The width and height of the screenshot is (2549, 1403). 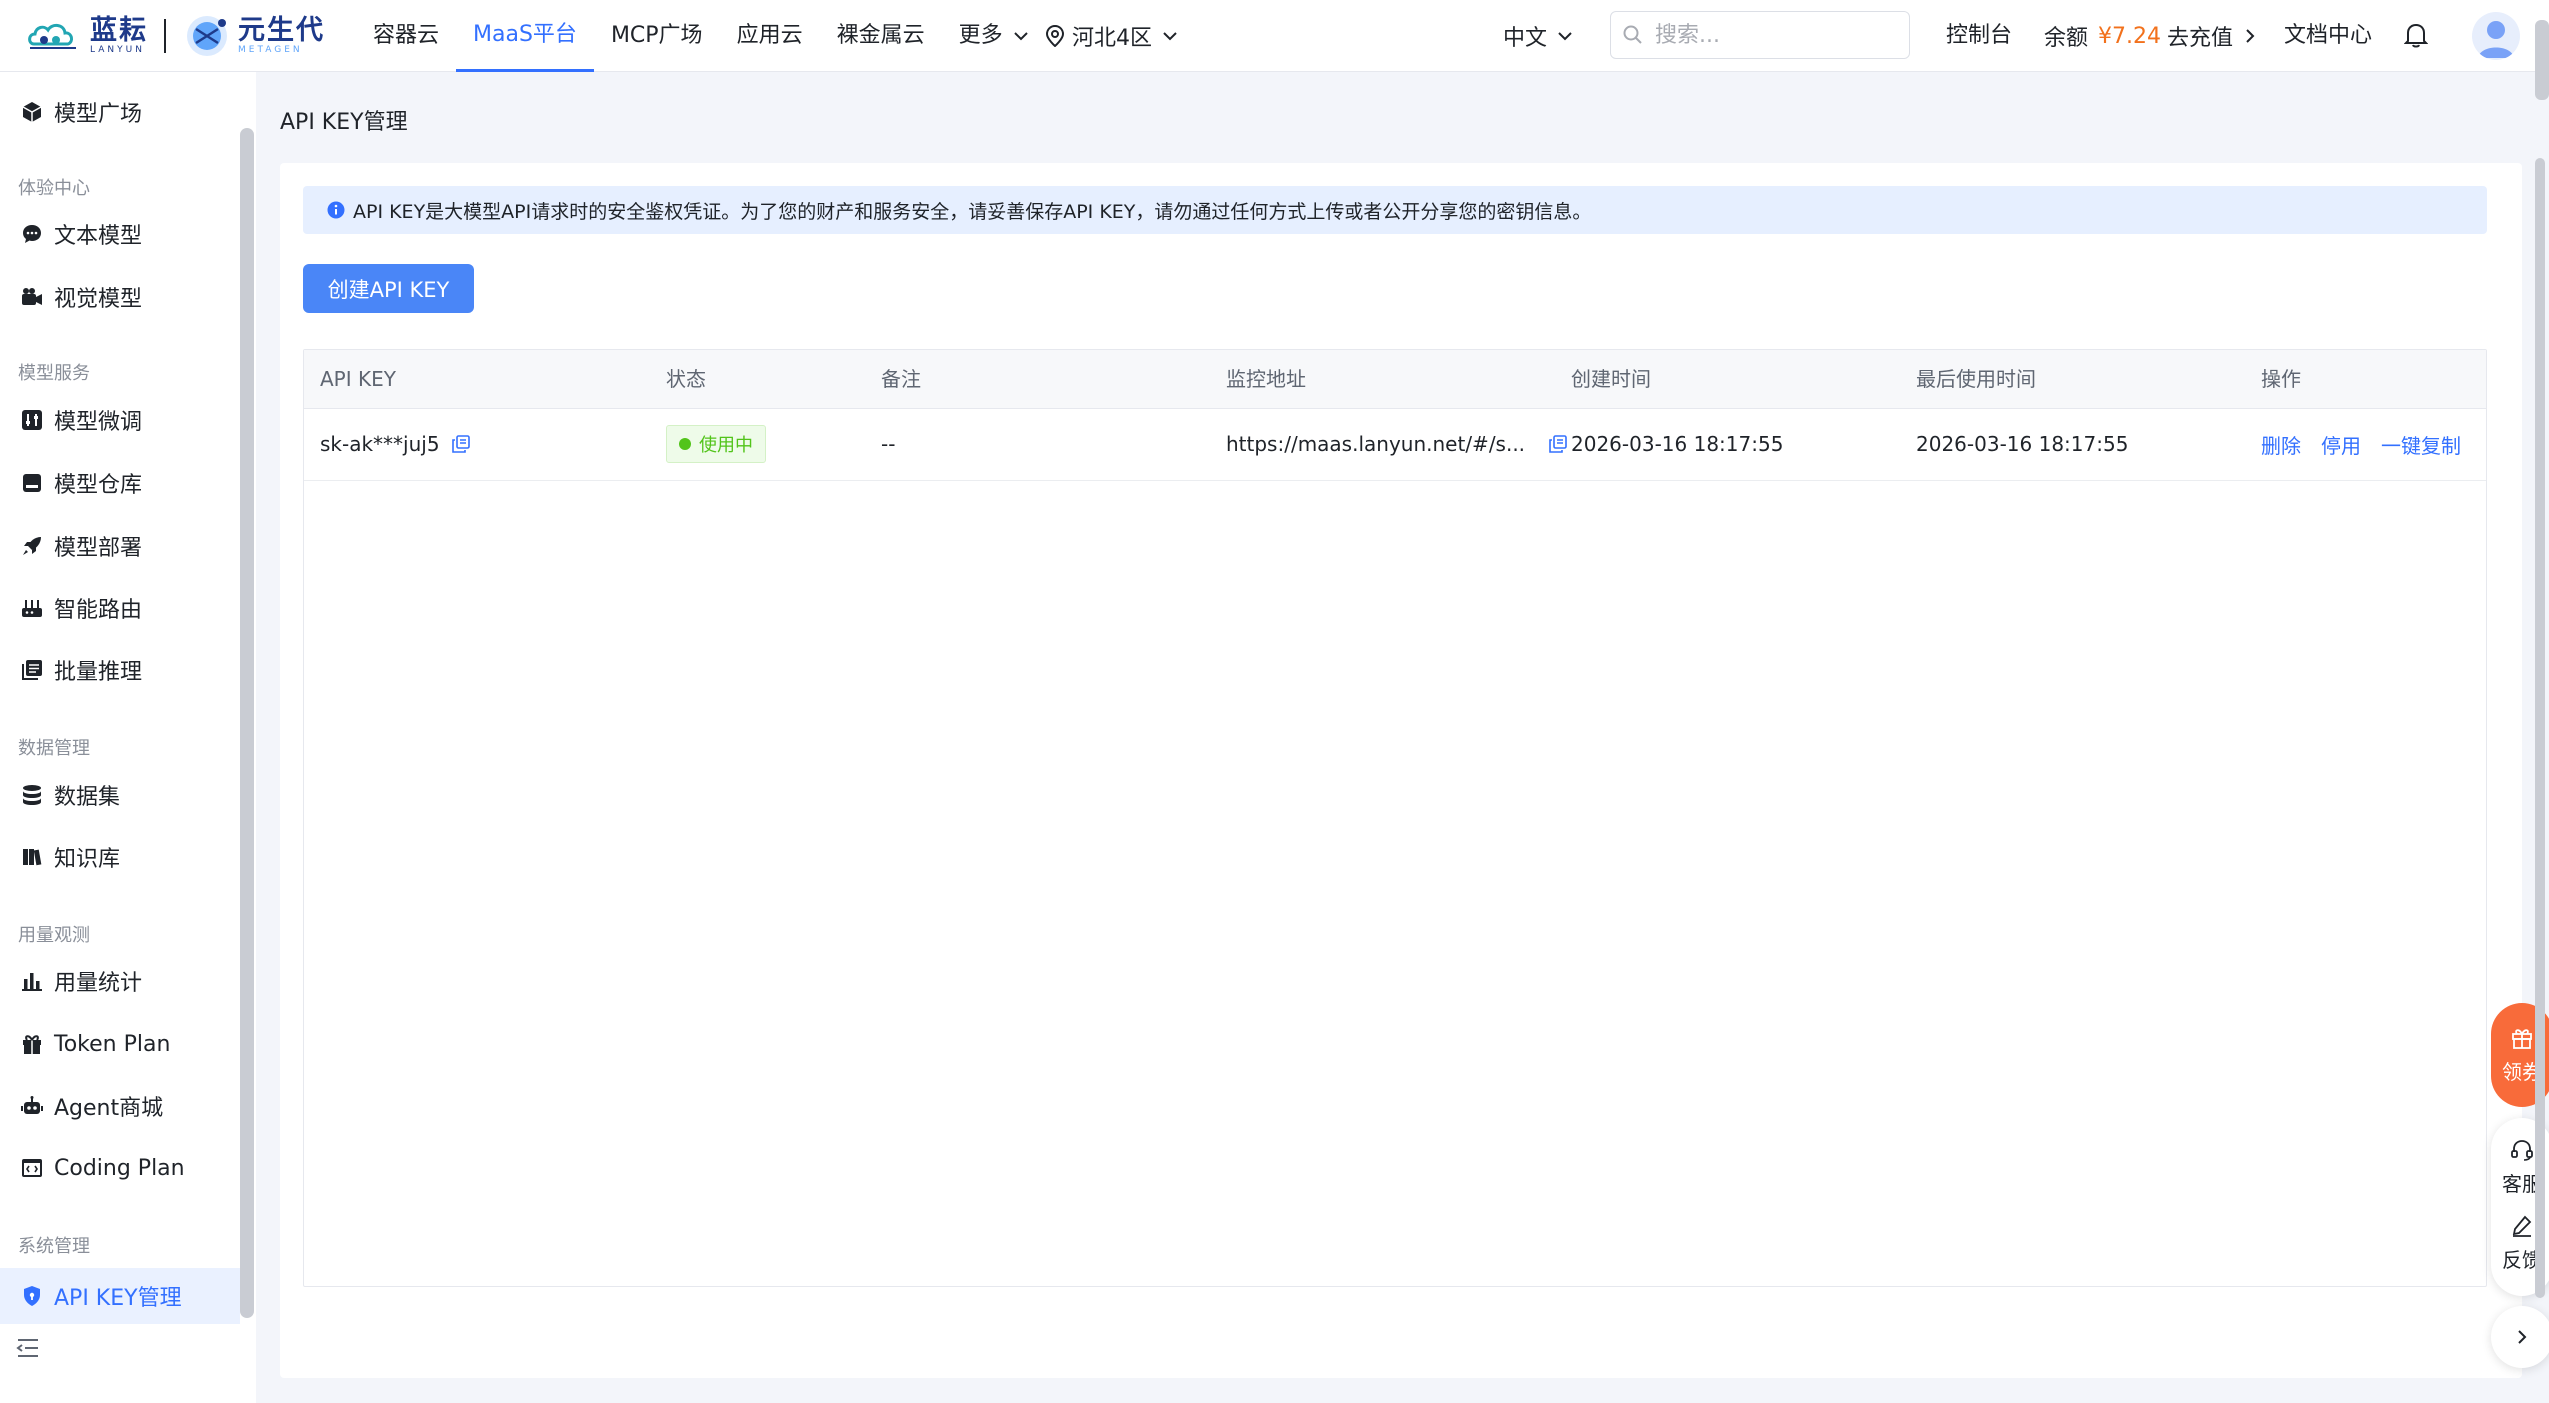 What do you see at coordinates (2341, 444) in the screenshot?
I see `disable-button: 停用` at bounding box center [2341, 444].